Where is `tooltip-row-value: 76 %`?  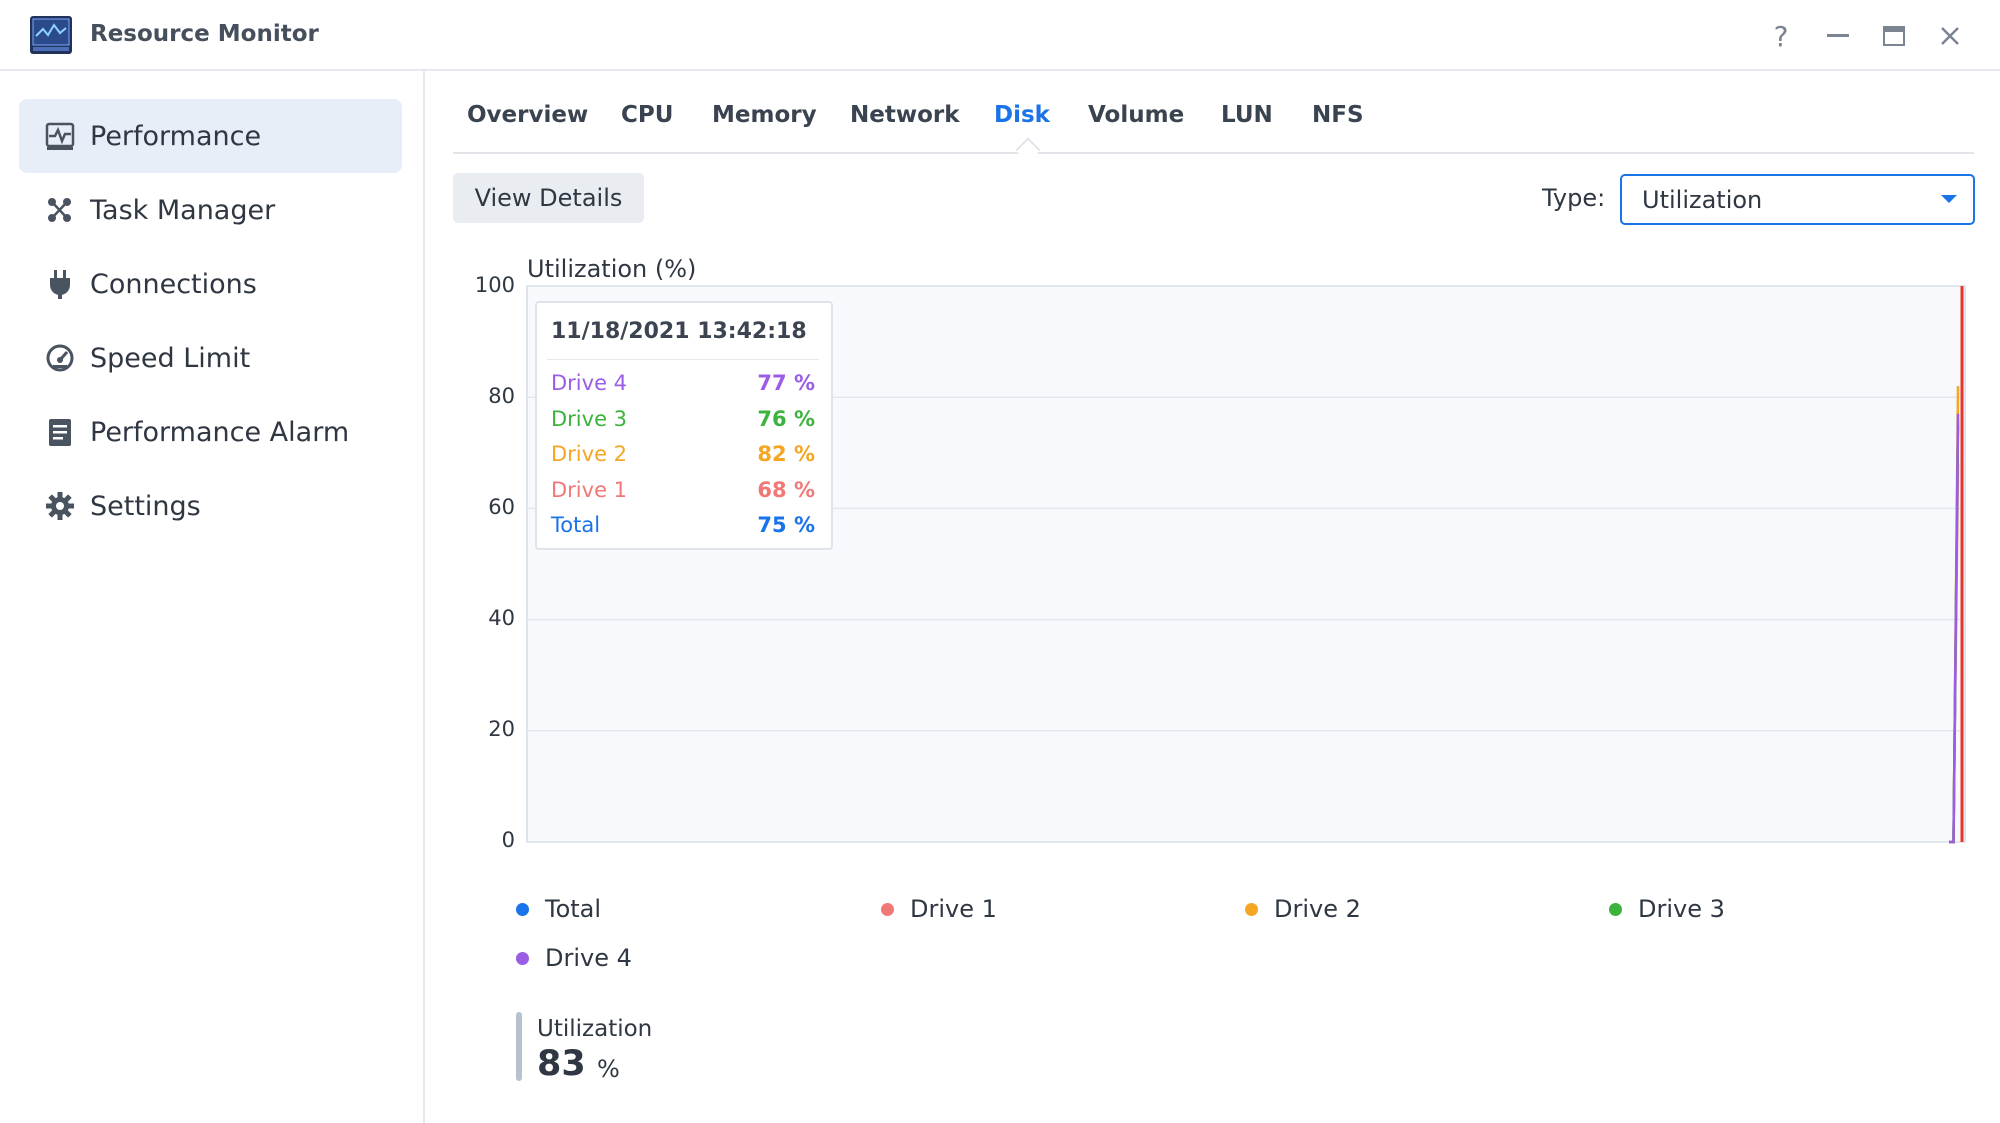
tooltip-row-value: 76 % is located at coordinates (786, 419).